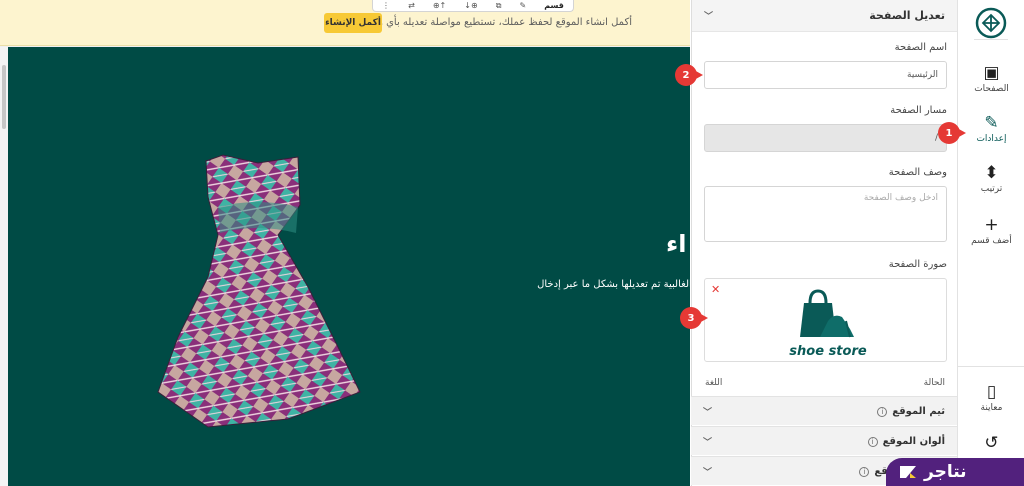 The height and width of the screenshot is (486, 1024). I want to click on language-label: اللغة, so click(714, 383).